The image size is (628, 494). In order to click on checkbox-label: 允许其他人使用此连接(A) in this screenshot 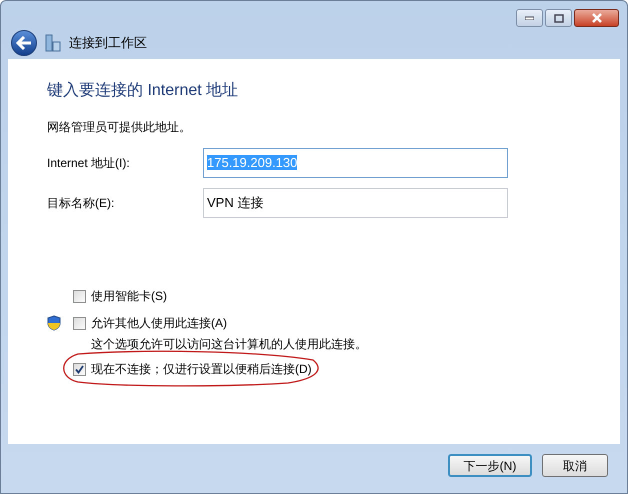, I will do `click(159, 323)`.